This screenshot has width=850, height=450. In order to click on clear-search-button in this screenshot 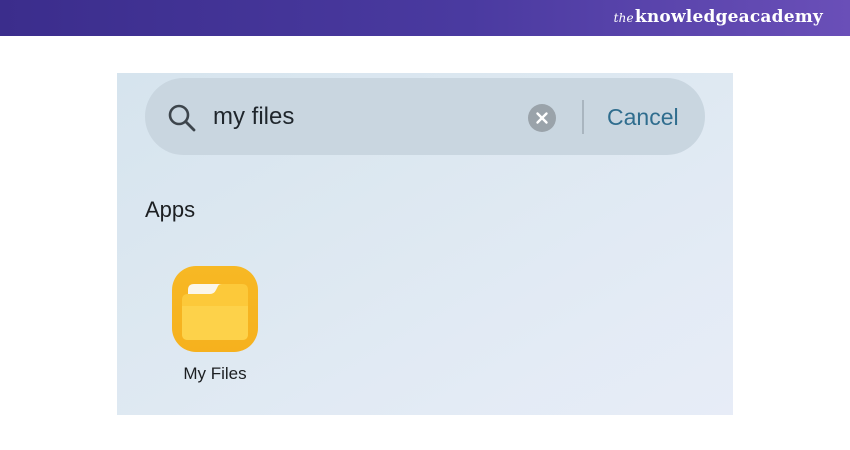, I will do `click(542, 118)`.